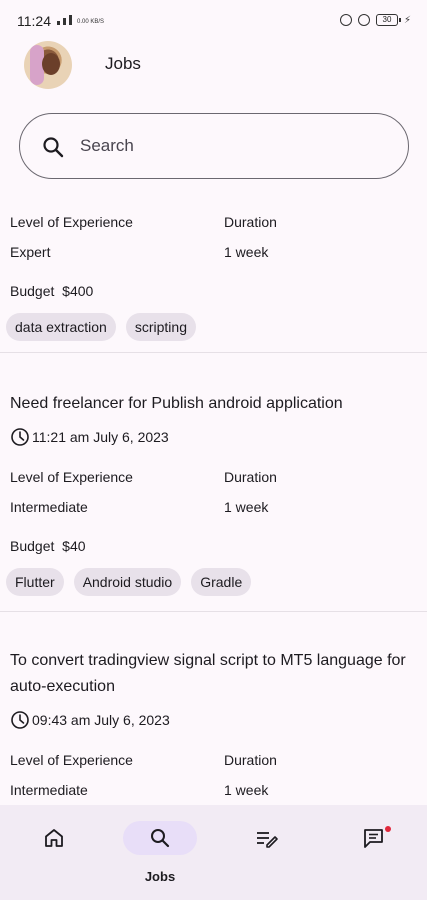  Describe the element at coordinates (123, 63) in the screenshot. I see `page-title: Jobs` at that location.